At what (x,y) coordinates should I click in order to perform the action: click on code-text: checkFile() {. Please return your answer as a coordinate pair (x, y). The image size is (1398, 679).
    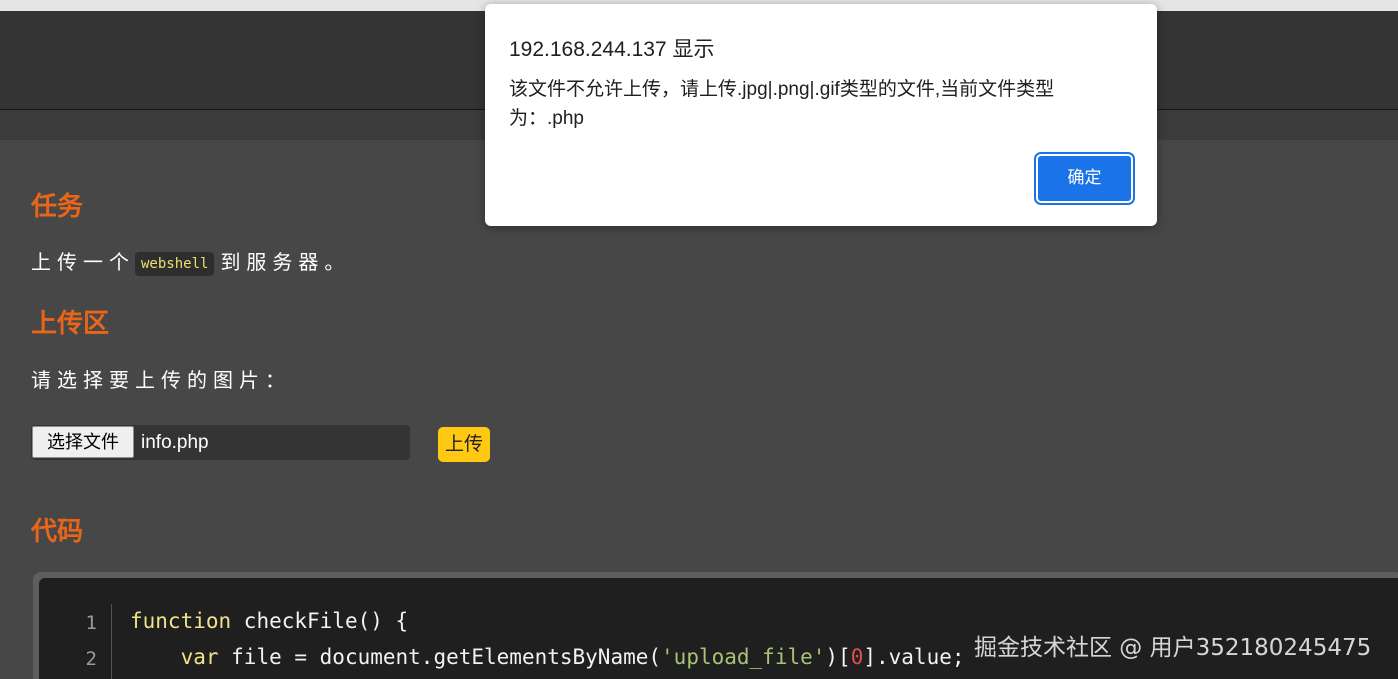
    Looking at the image, I should click on (320, 621).